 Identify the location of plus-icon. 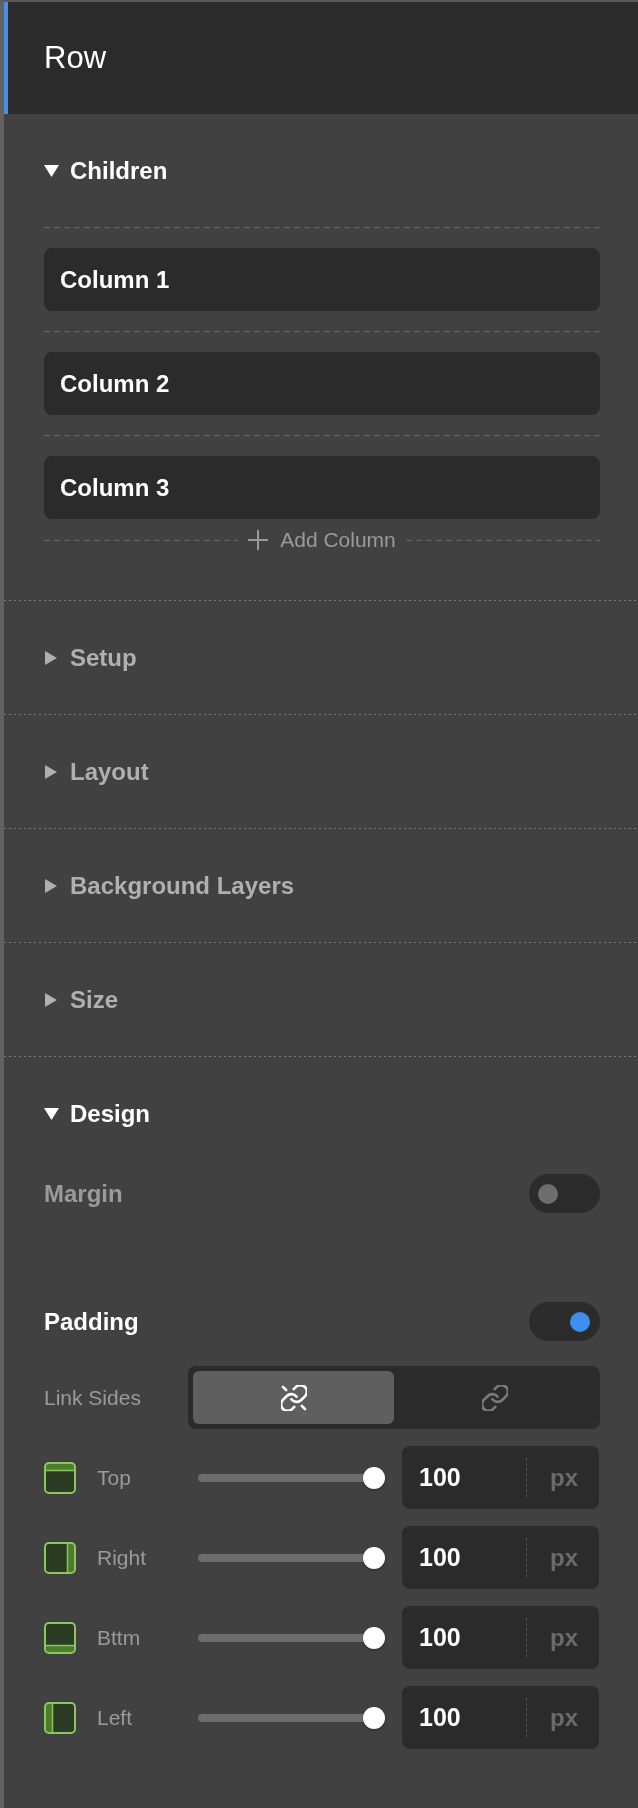
(258, 540).